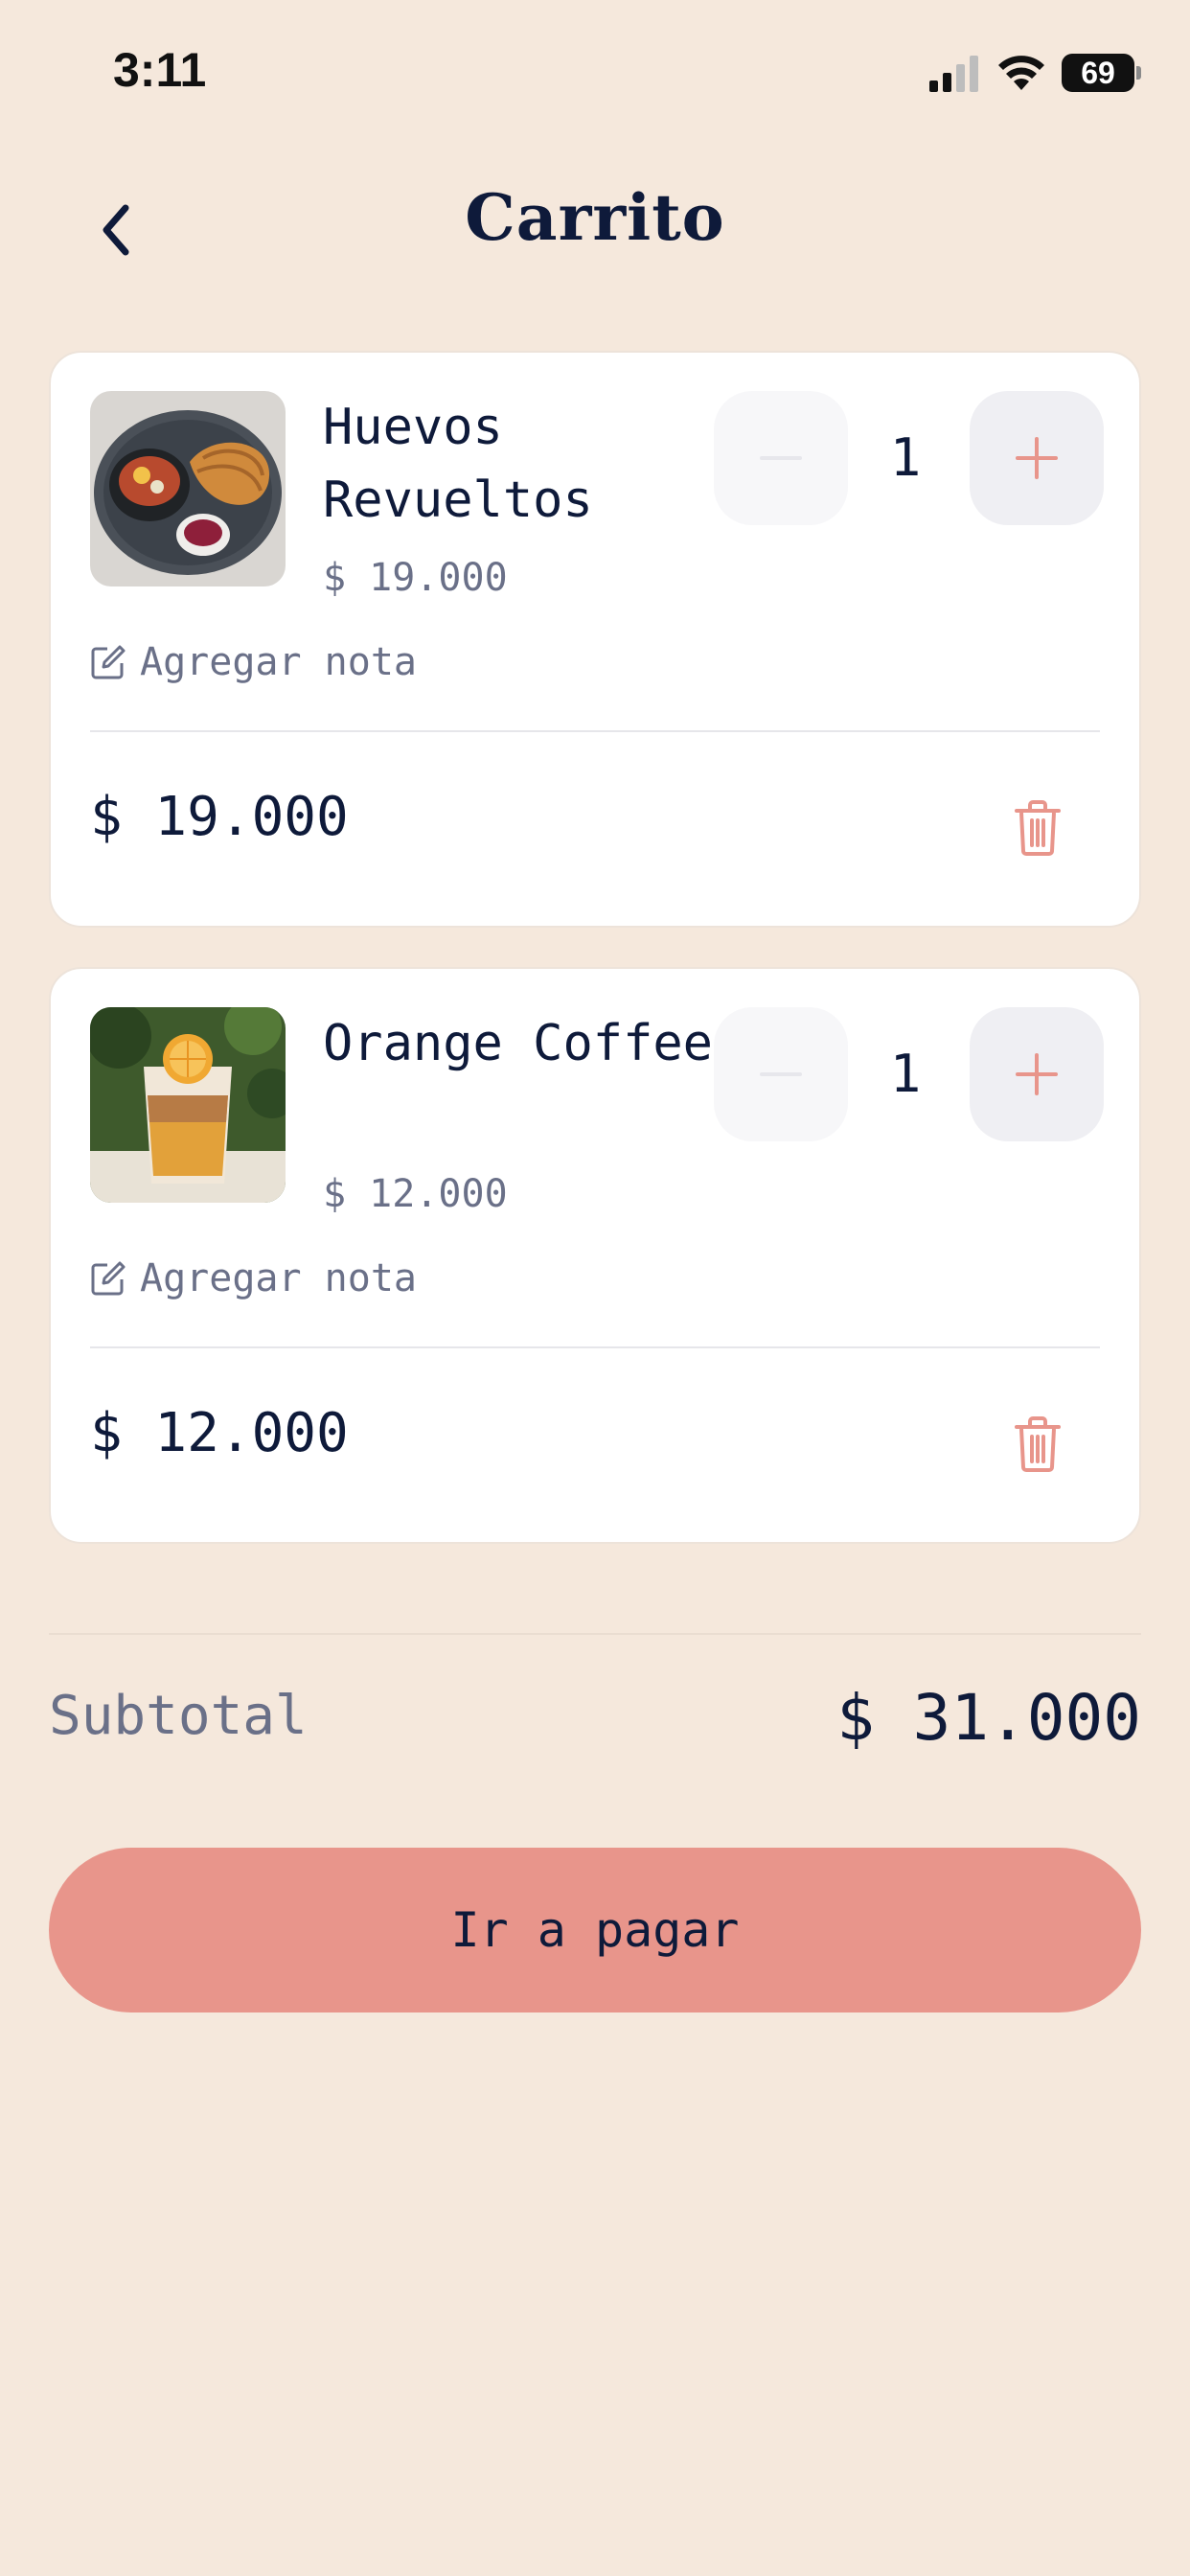  I want to click on item-name: Orange Coffee, so click(518, 1043).